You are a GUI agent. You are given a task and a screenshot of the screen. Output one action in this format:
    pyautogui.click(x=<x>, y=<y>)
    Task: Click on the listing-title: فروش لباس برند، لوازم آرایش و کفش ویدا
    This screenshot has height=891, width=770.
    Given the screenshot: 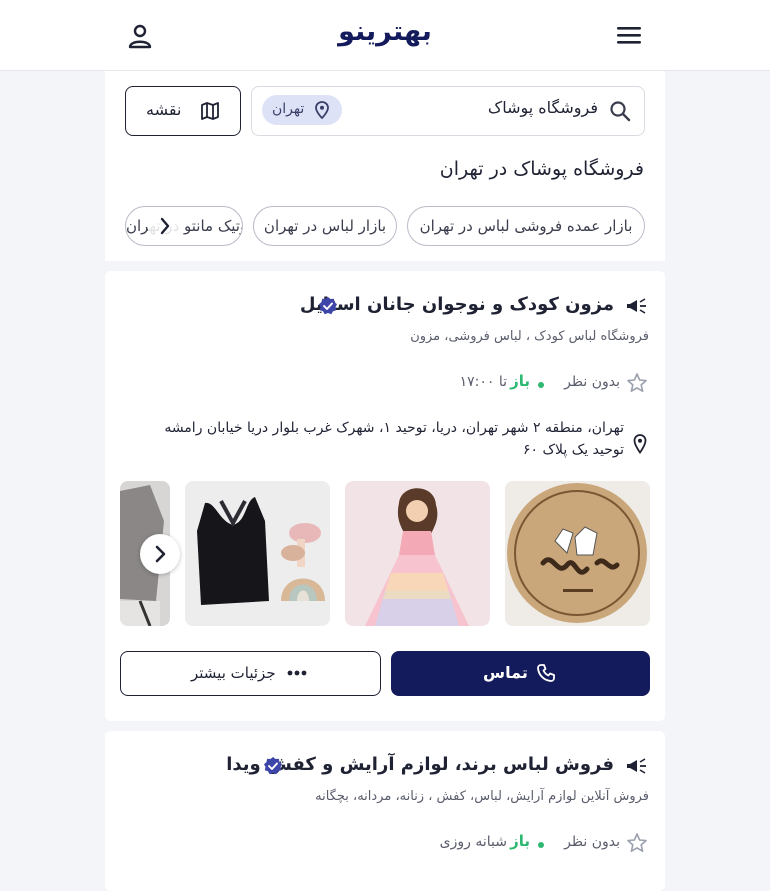 What is the action you would take?
    pyautogui.click(x=420, y=764)
    